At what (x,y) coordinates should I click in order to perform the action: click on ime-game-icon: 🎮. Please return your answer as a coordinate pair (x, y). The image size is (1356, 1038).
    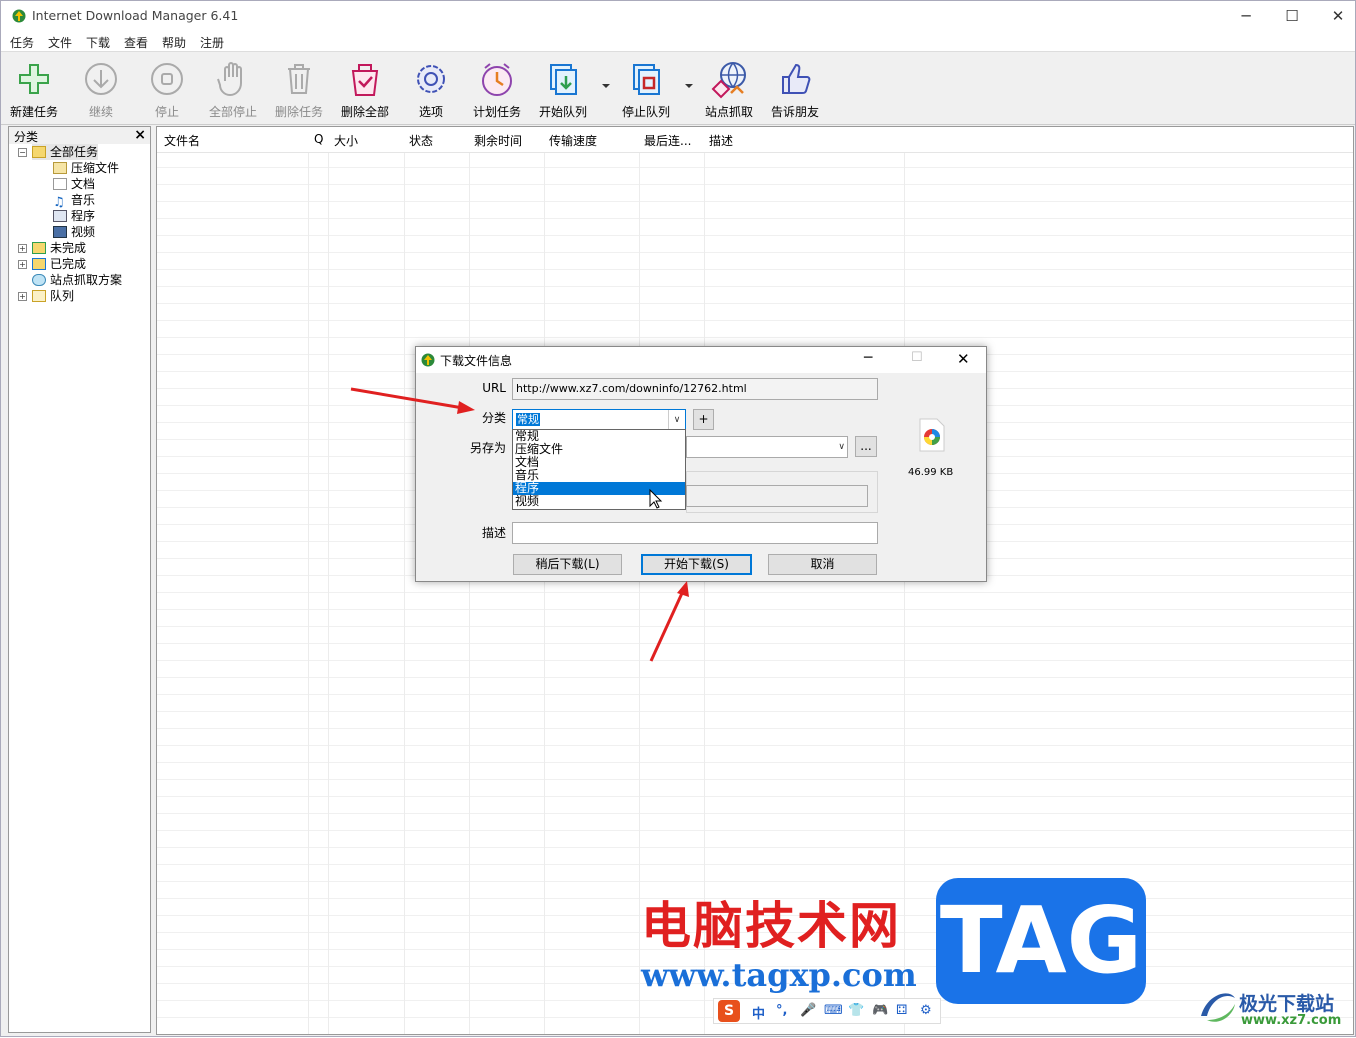
    Looking at the image, I should click on (880, 1010).